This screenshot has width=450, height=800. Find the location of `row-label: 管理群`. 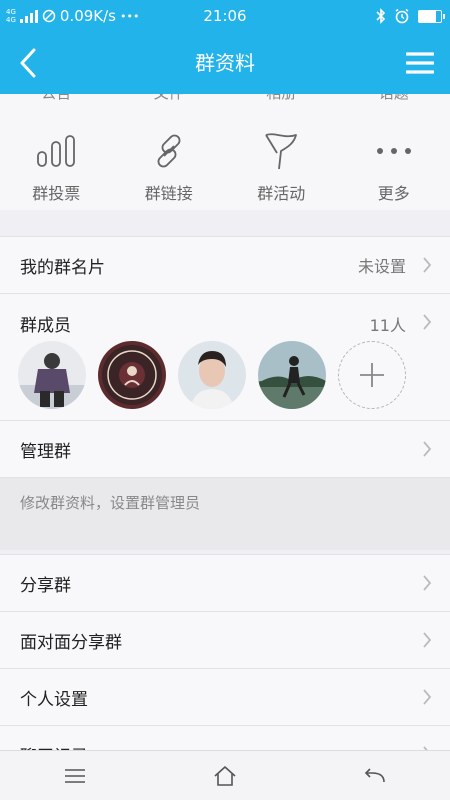

row-label: 管理群 is located at coordinates (45, 451).